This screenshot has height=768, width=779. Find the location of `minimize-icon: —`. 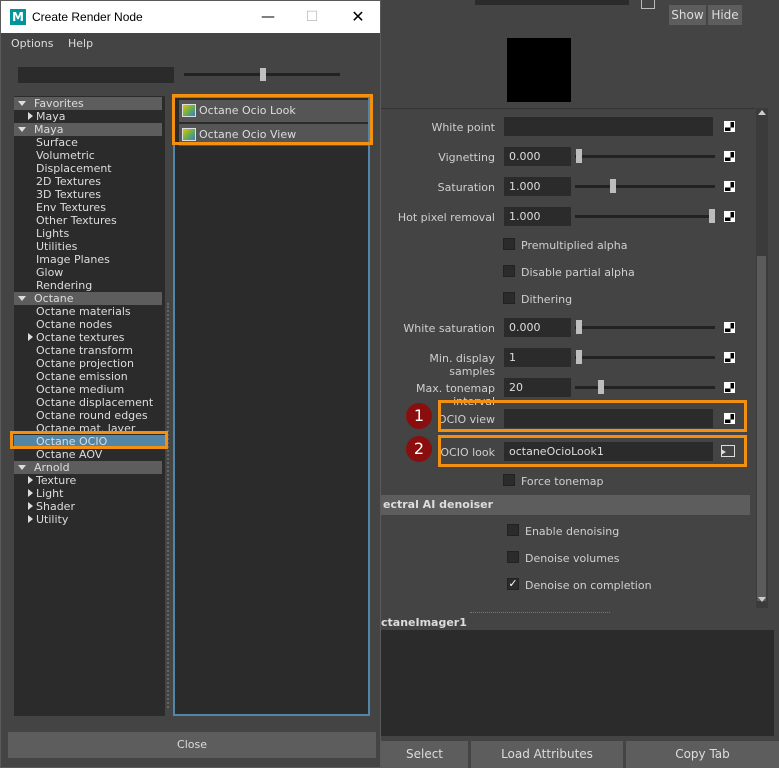

minimize-icon: — is located at coordinates (268, 17).